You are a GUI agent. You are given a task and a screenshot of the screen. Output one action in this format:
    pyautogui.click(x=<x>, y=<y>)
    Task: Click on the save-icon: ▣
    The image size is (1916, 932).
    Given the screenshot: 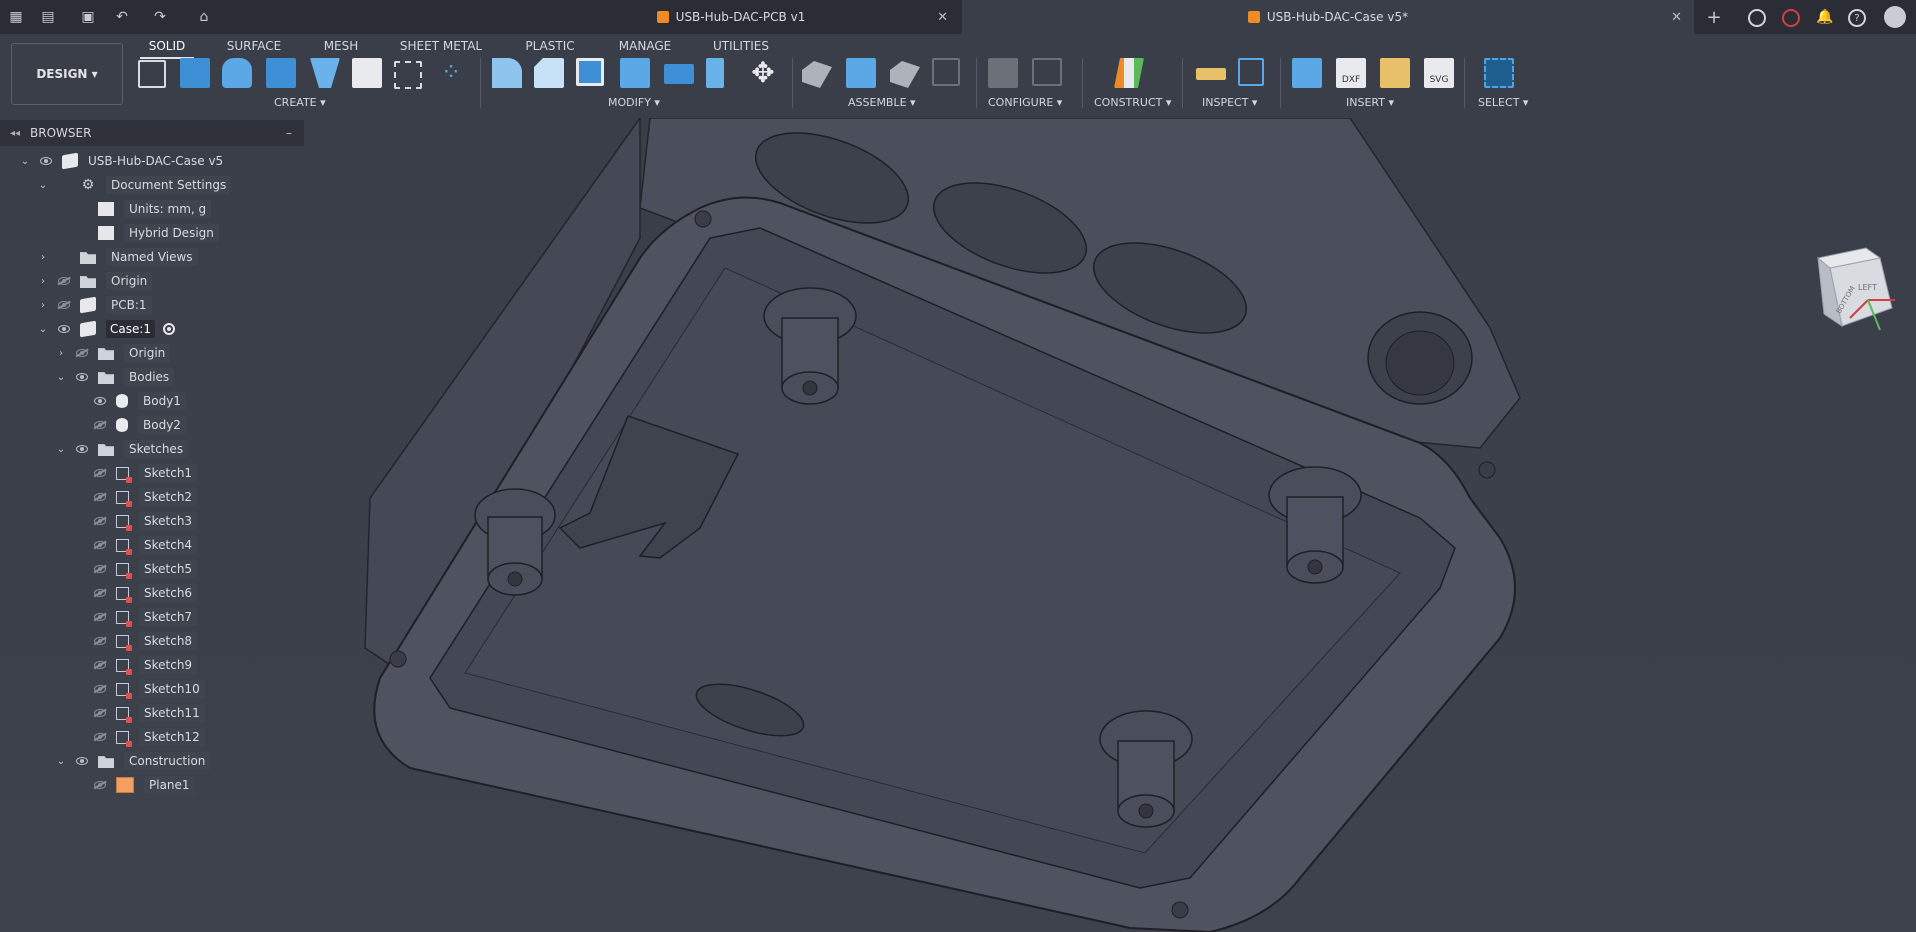 What is the action you would take?
    pyautogui.click(x=88, y=17)
    